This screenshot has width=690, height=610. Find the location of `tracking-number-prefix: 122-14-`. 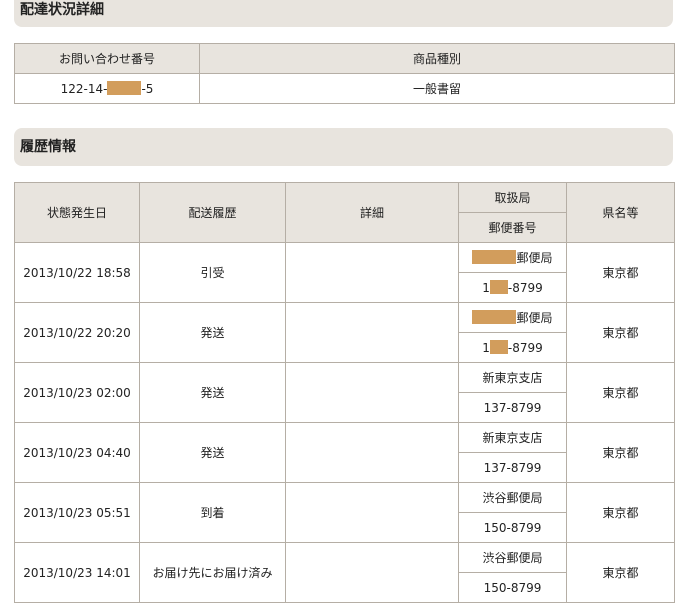

tracking-number-prefix: 122-14- is located at coordinates (84, 89).